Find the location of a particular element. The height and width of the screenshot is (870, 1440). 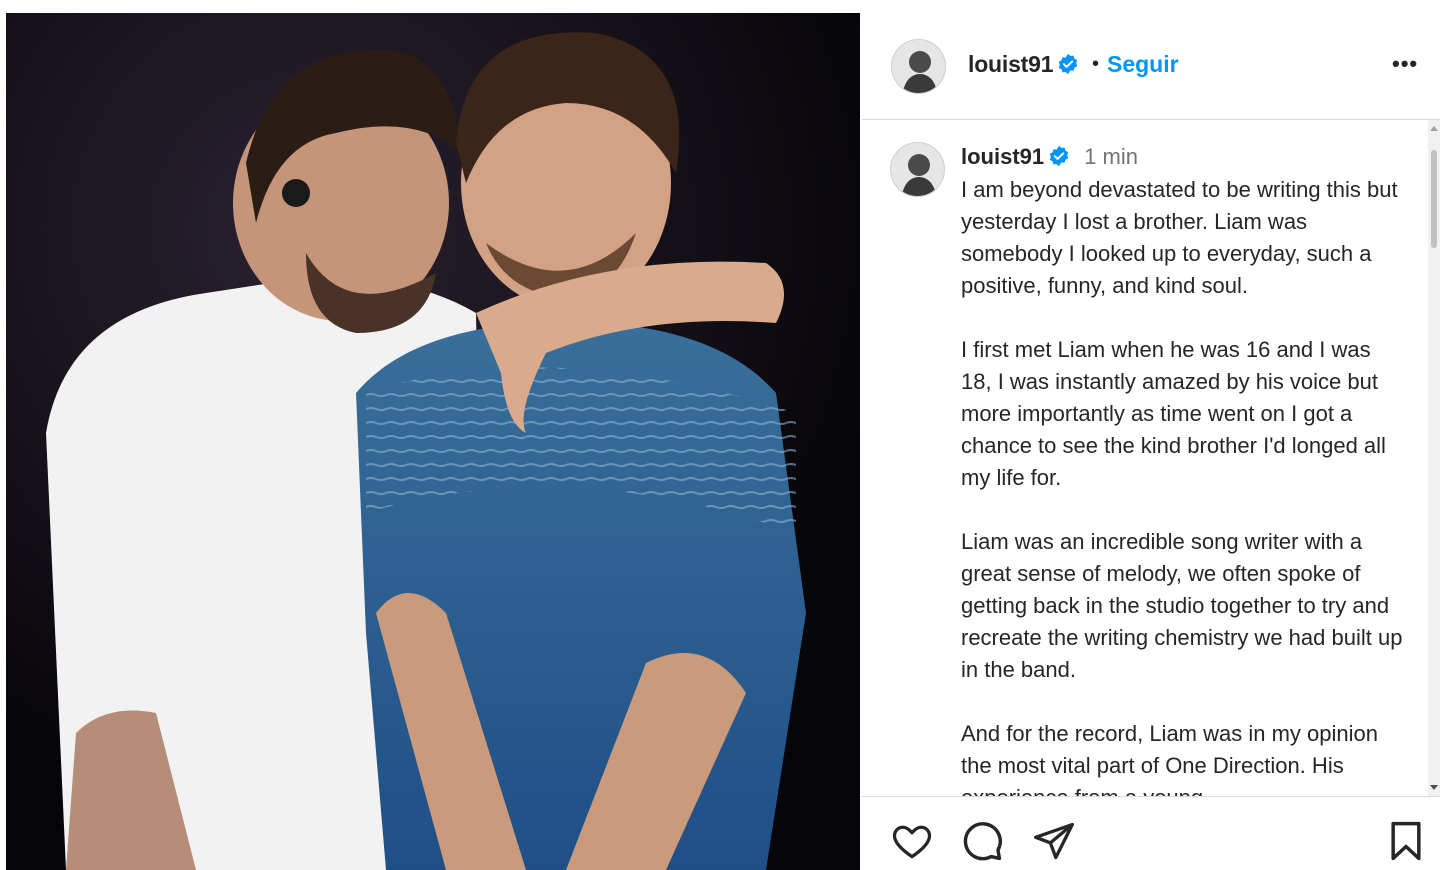

caption-header: louist91 1 min is located at coordinates (1049, 157).